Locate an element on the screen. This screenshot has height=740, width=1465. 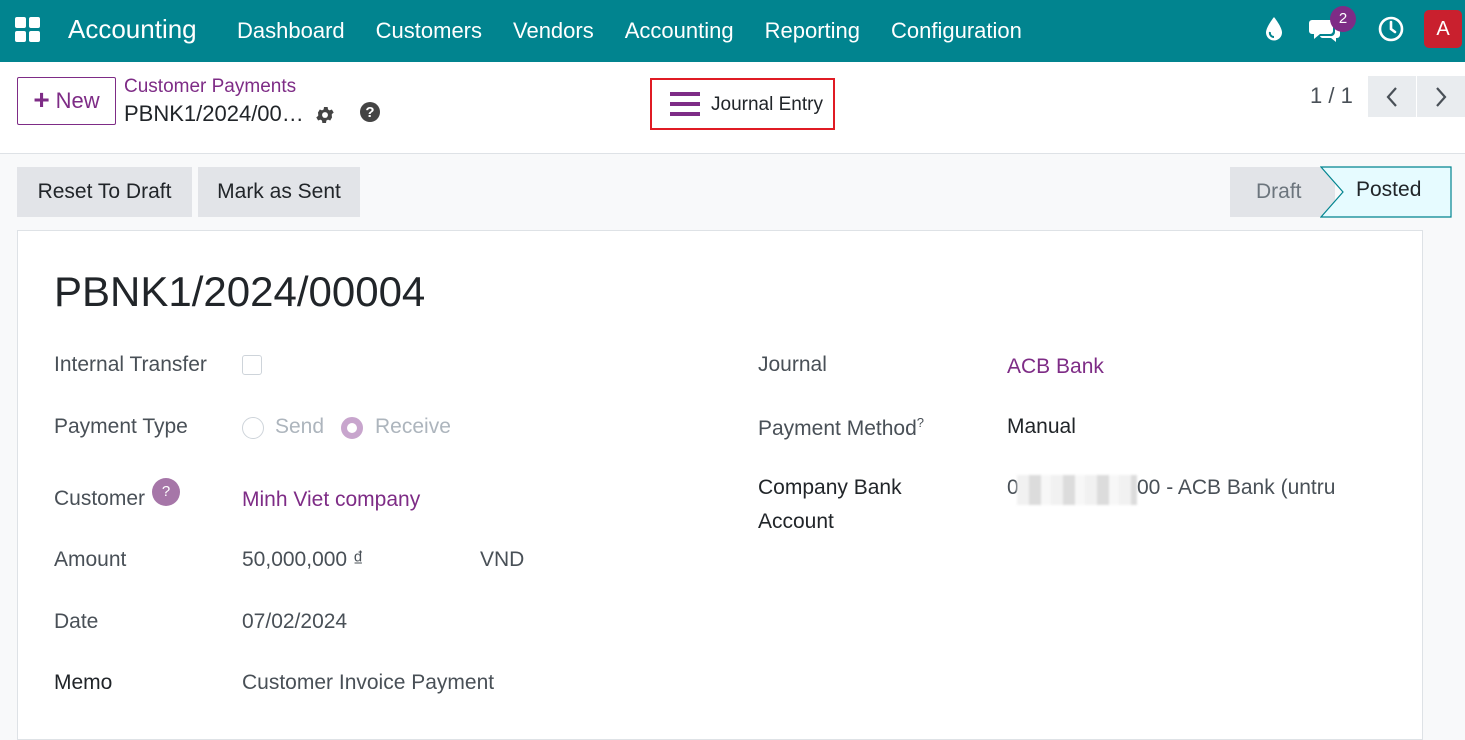
date-label: Date is located at coordinates (76, 621).